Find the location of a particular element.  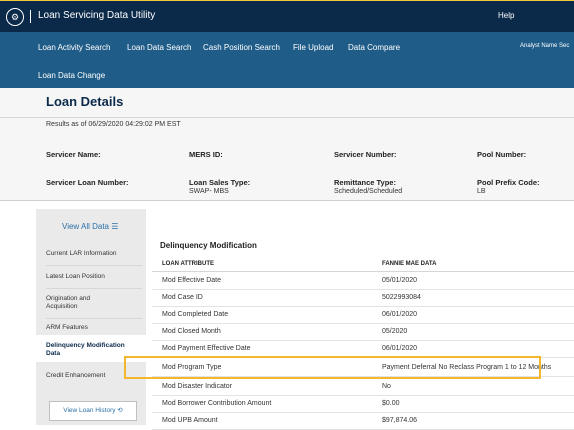

value-cell: 5022993084 is located at coordinates (401, 297).